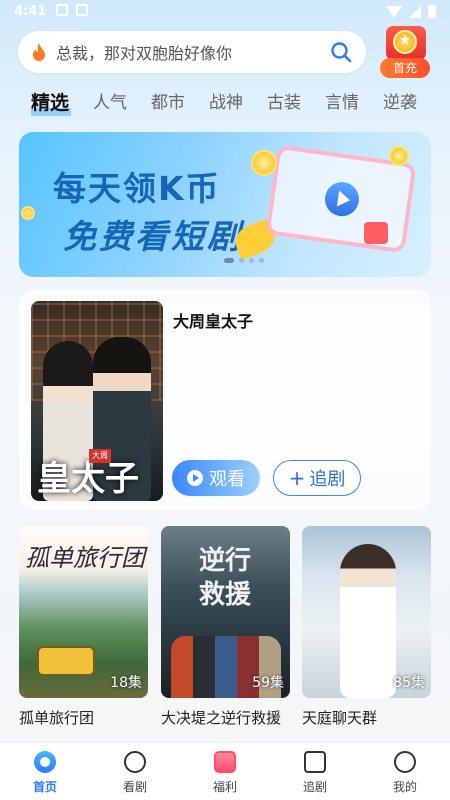  I want to click on drama-title: 孤单旅行团, so click(83, 717).